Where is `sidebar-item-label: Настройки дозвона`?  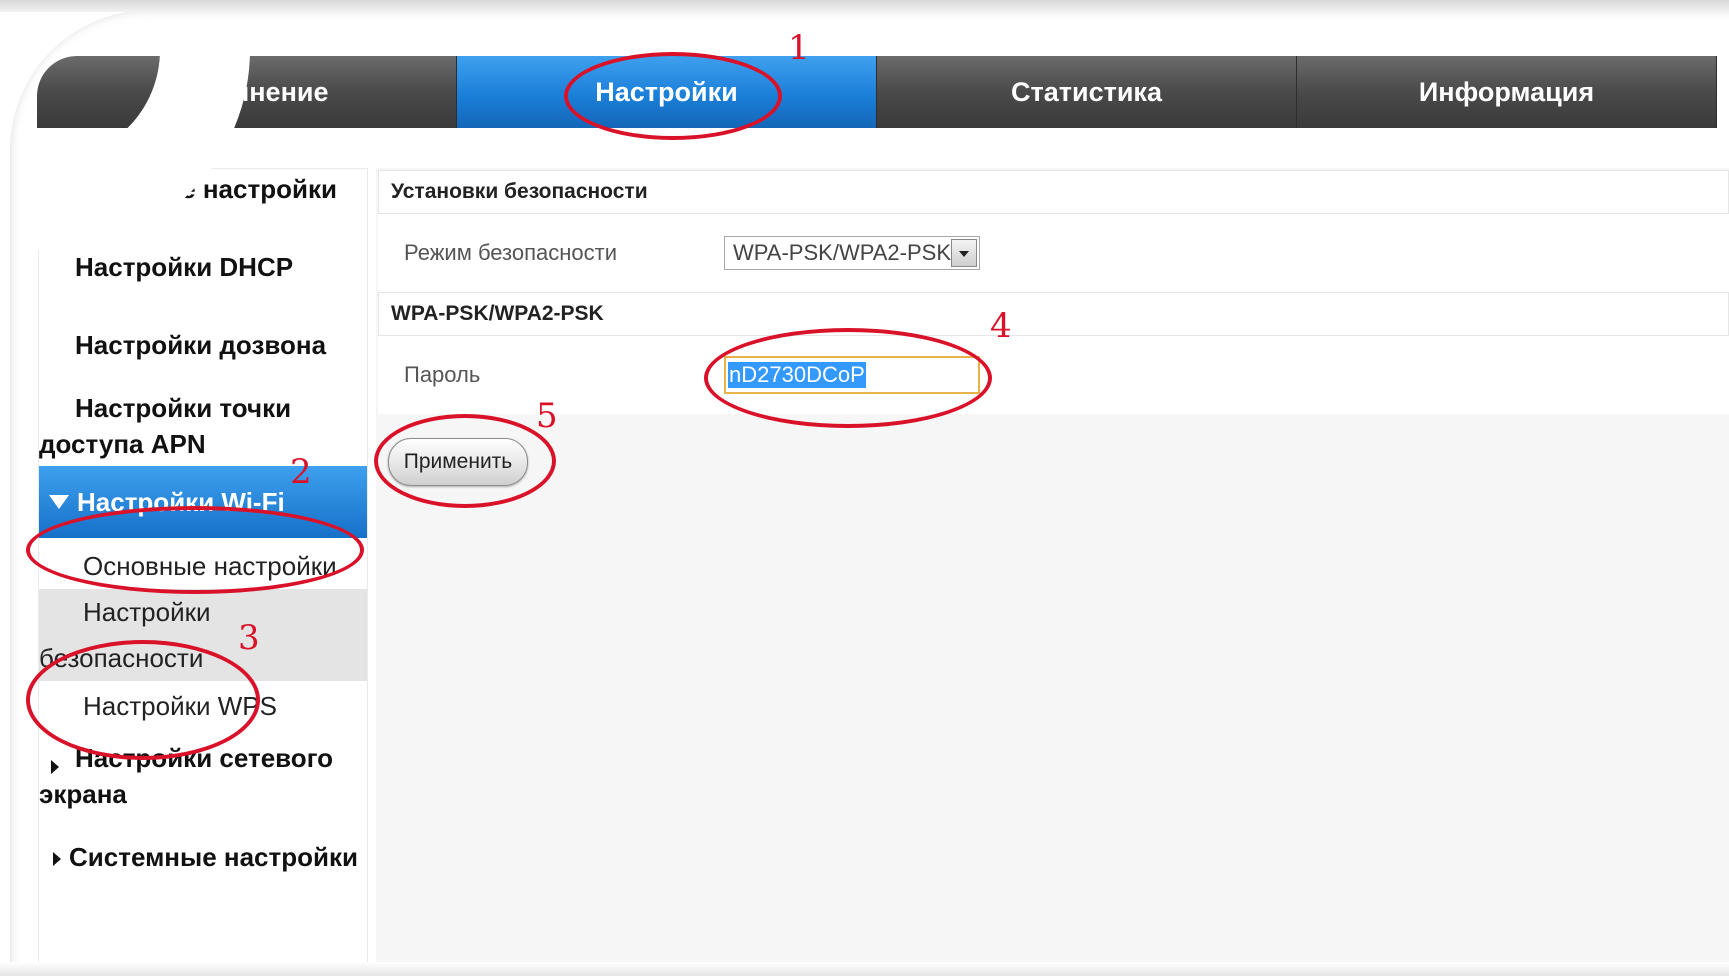 sidebar-item-label: Настройки дозвона is located at coordinates (201, 345).